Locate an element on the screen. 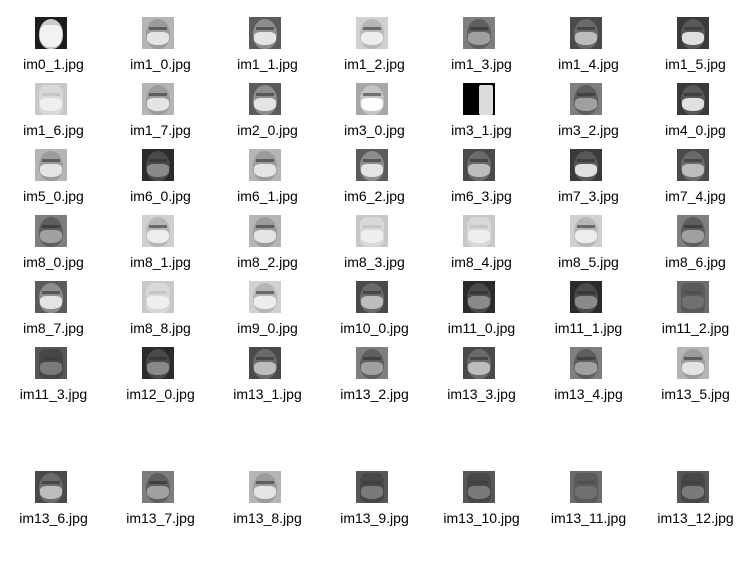 The height and width of the screenshot is (588, 744). file-item: im8_3.jpg is located at coordinates (374, 248).